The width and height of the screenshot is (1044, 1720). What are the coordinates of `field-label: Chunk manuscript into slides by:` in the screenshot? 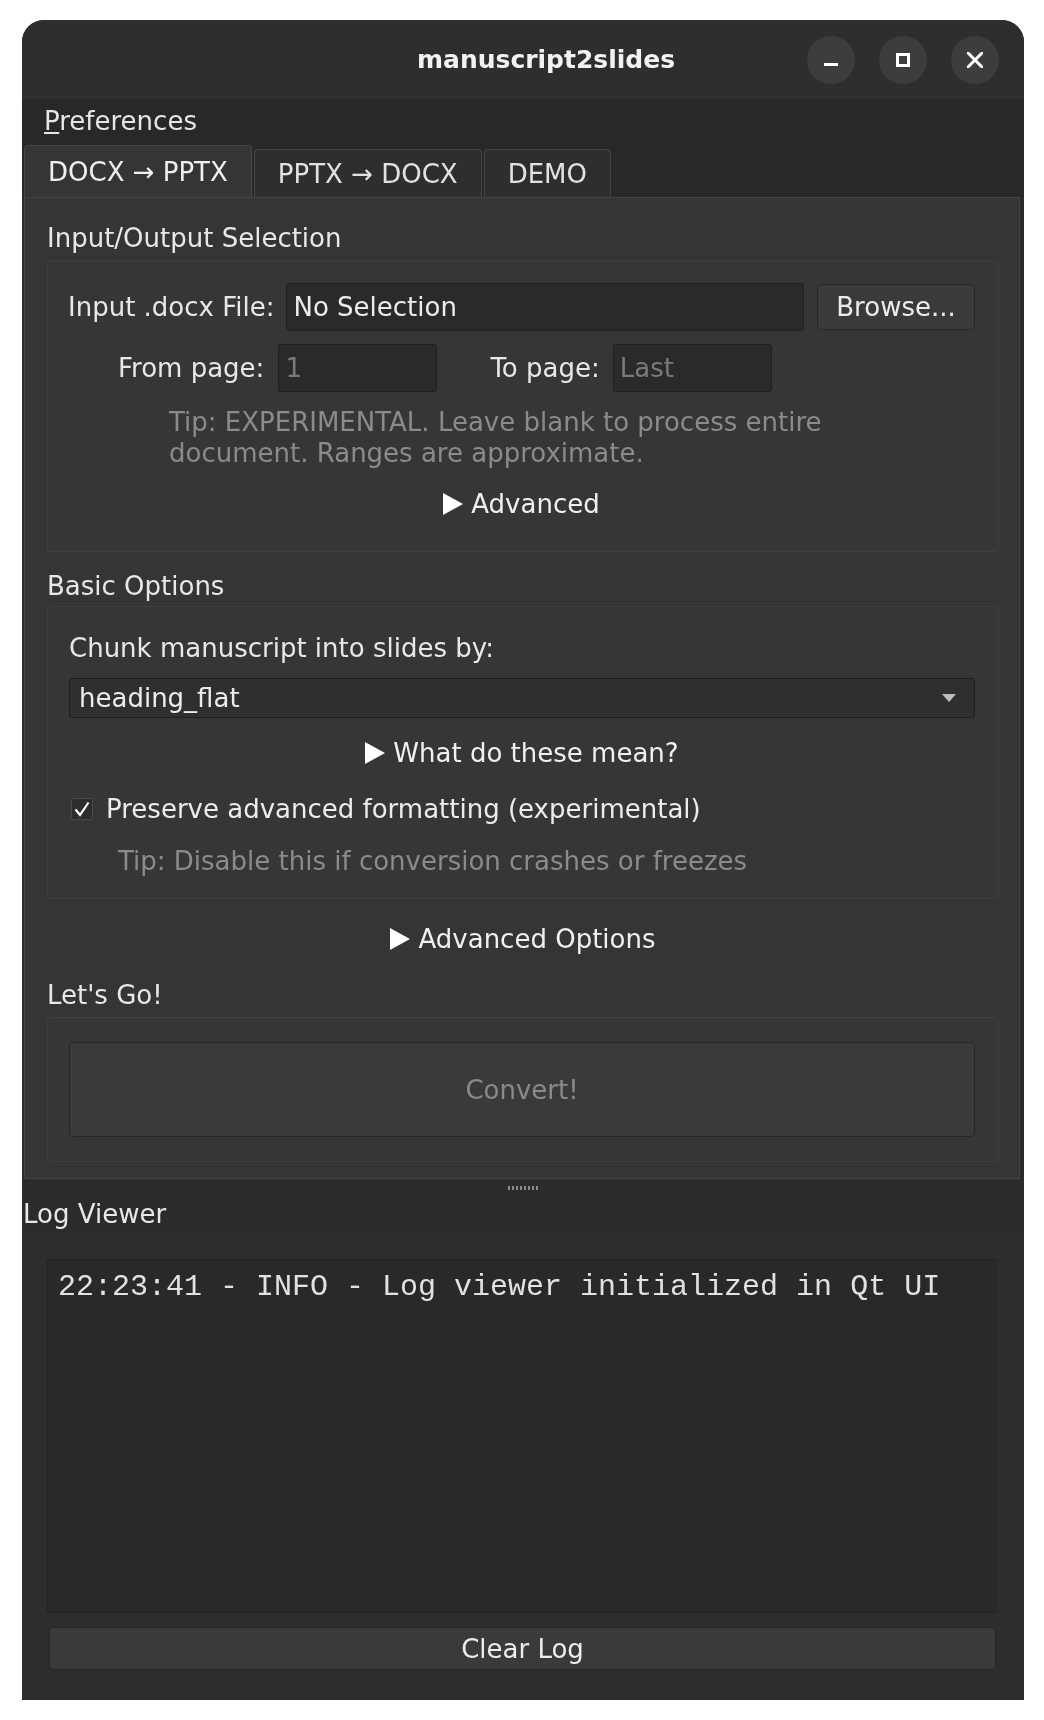 It's located at (281, 648).